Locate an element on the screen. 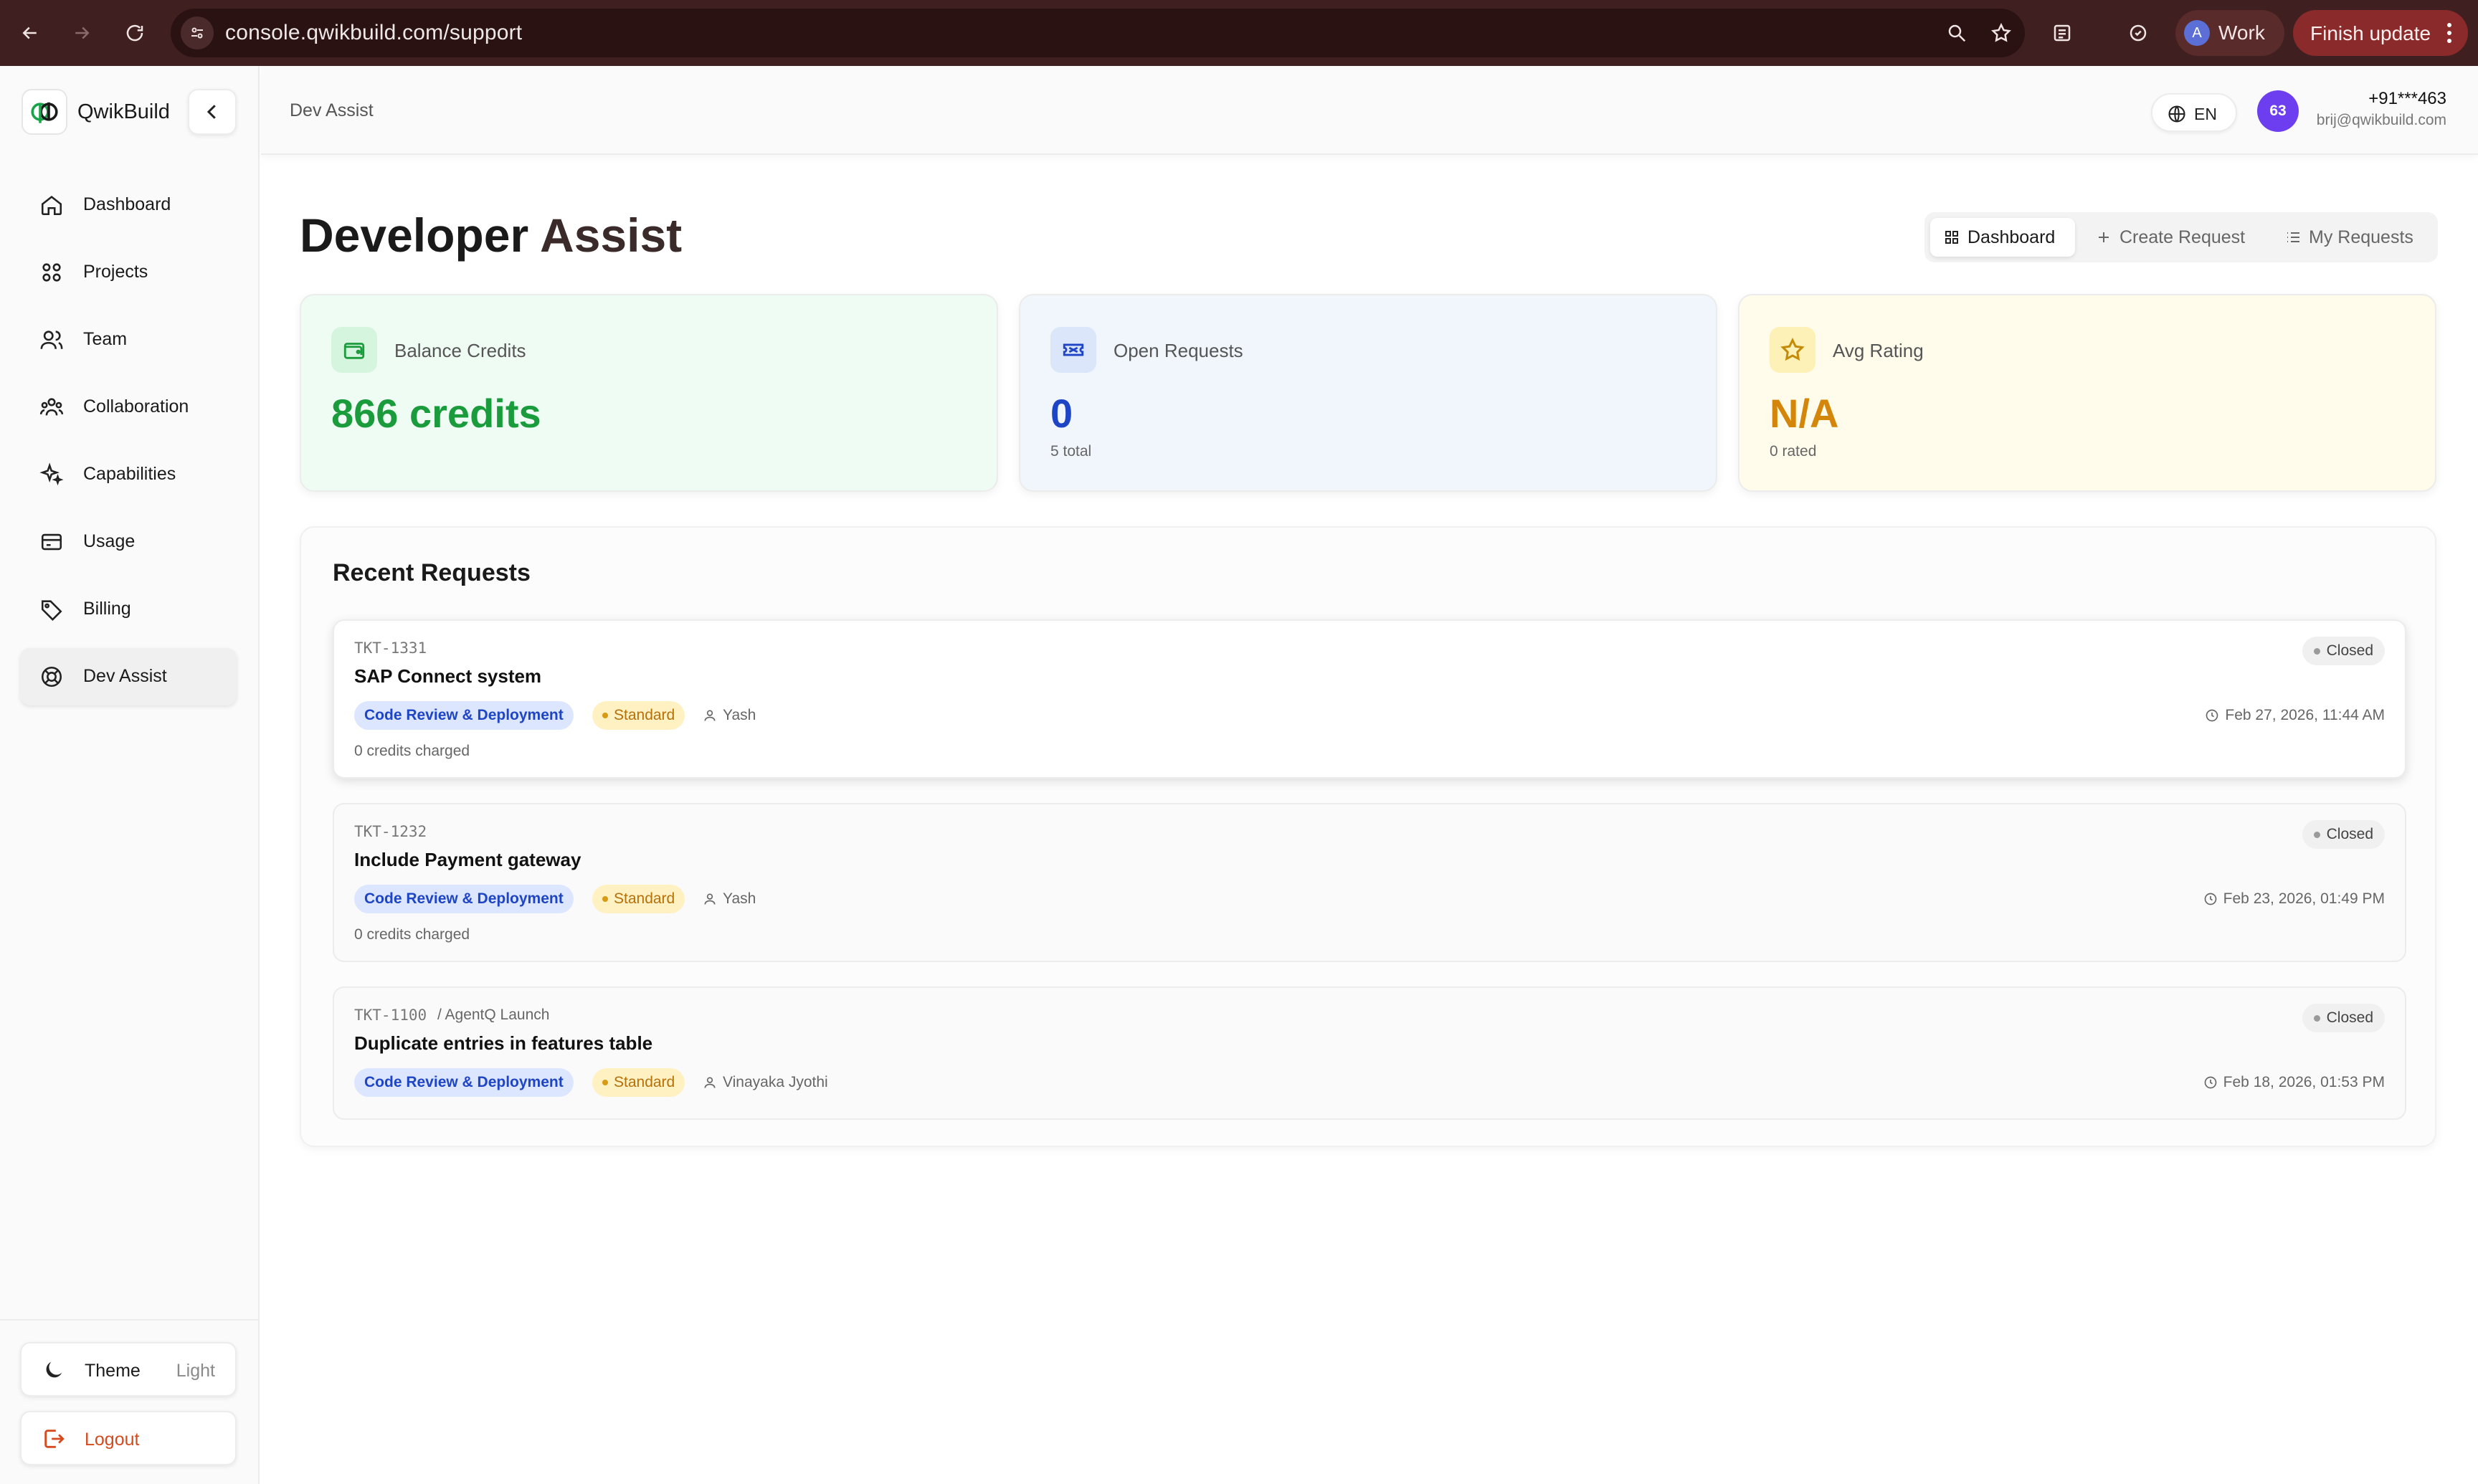  tag-icon is located at coordinates (52, 609).